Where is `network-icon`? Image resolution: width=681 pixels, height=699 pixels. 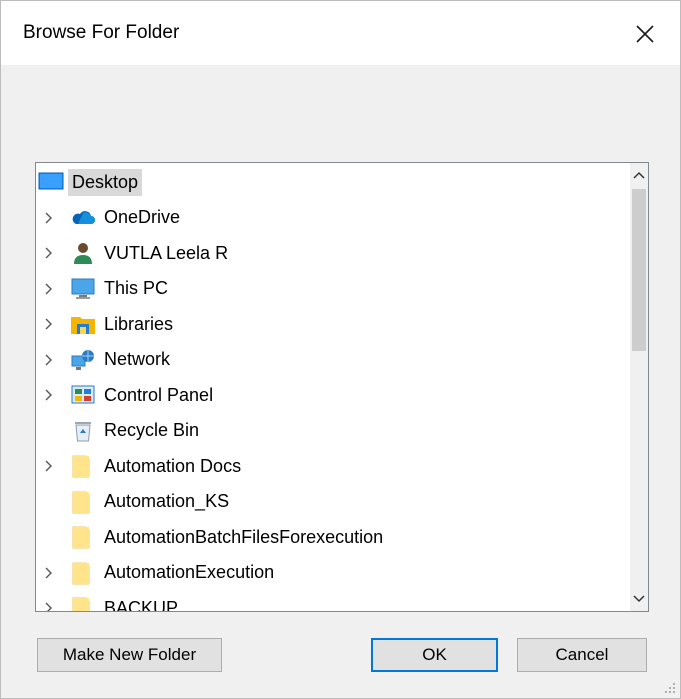
network-icon is located at coordinates (83, 360).